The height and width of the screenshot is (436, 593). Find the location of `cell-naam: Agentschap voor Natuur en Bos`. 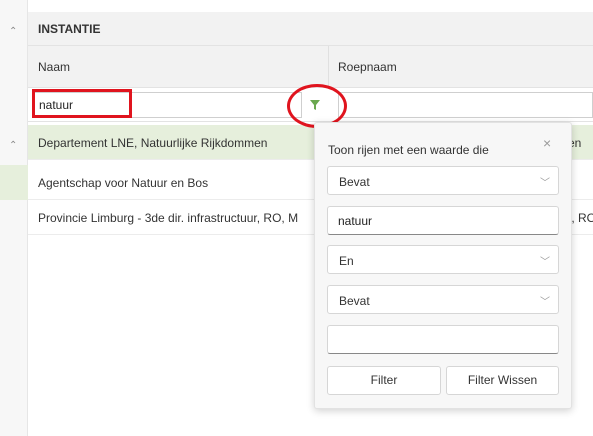

cell-naam: Agentschap voor Natuur en Bos is located at coordinates (123, 183).